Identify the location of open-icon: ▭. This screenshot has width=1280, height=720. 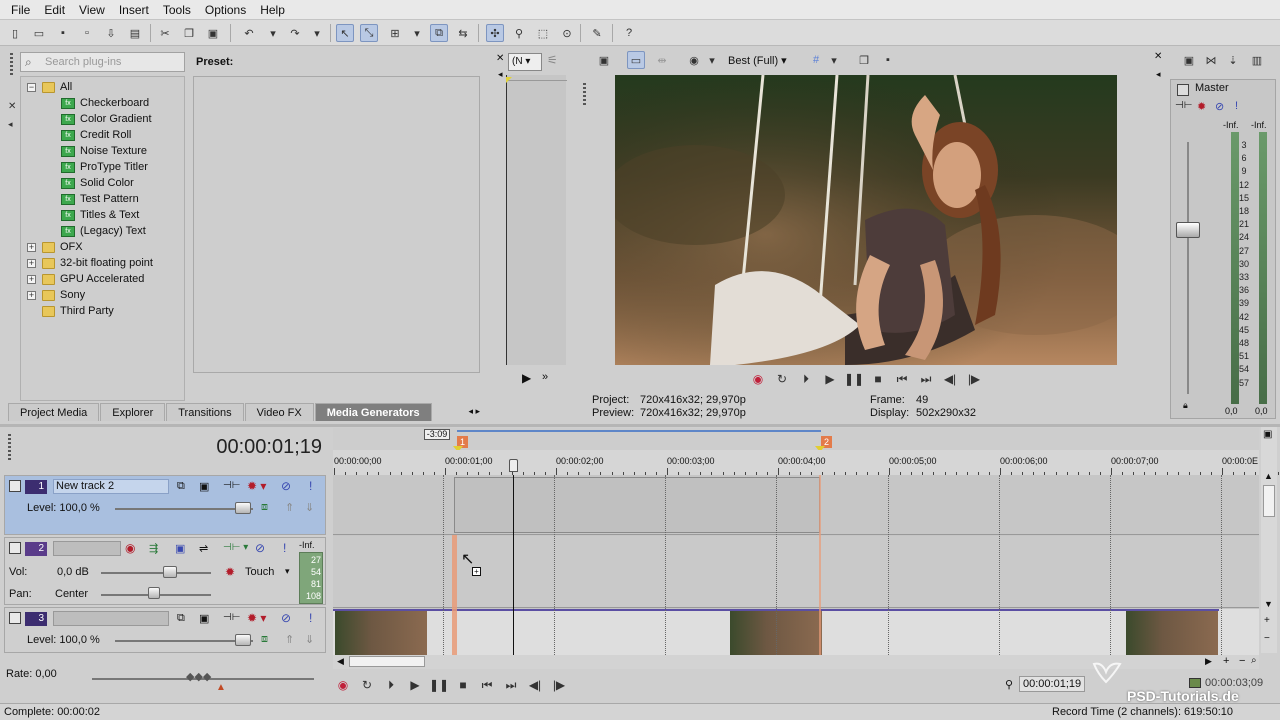
(39, 33).